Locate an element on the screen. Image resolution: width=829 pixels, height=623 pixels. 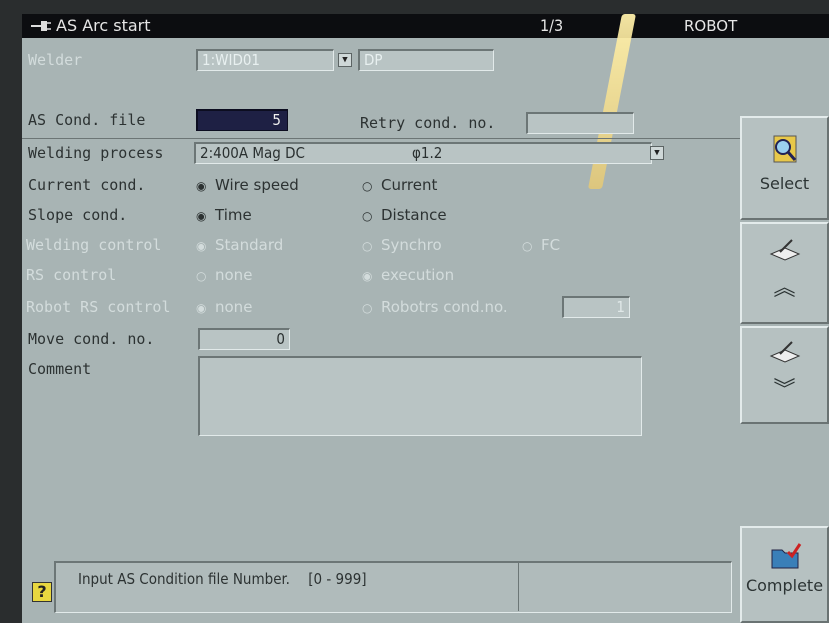
radio-distance: ○ Distance is located at coordinates (404, 215).